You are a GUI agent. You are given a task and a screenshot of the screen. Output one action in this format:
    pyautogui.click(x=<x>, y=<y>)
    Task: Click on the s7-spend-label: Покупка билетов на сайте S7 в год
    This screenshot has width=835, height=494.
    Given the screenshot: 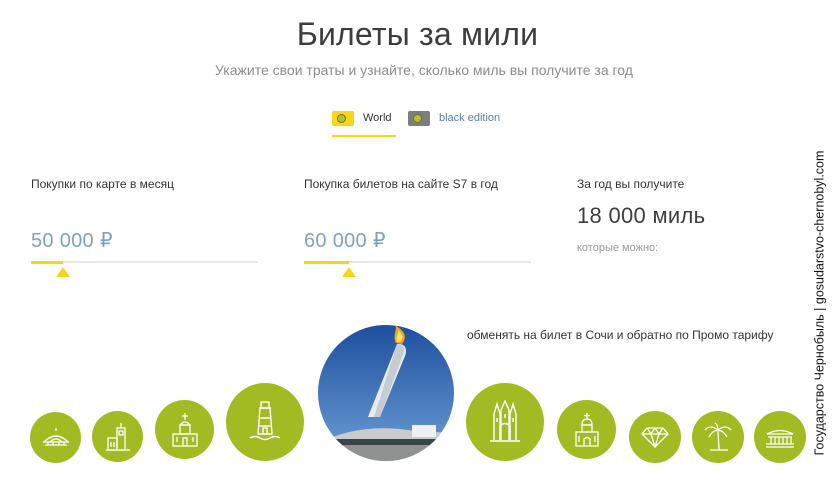 What is the action you would take?
    pyautogui.click(x=401, y=184)
    